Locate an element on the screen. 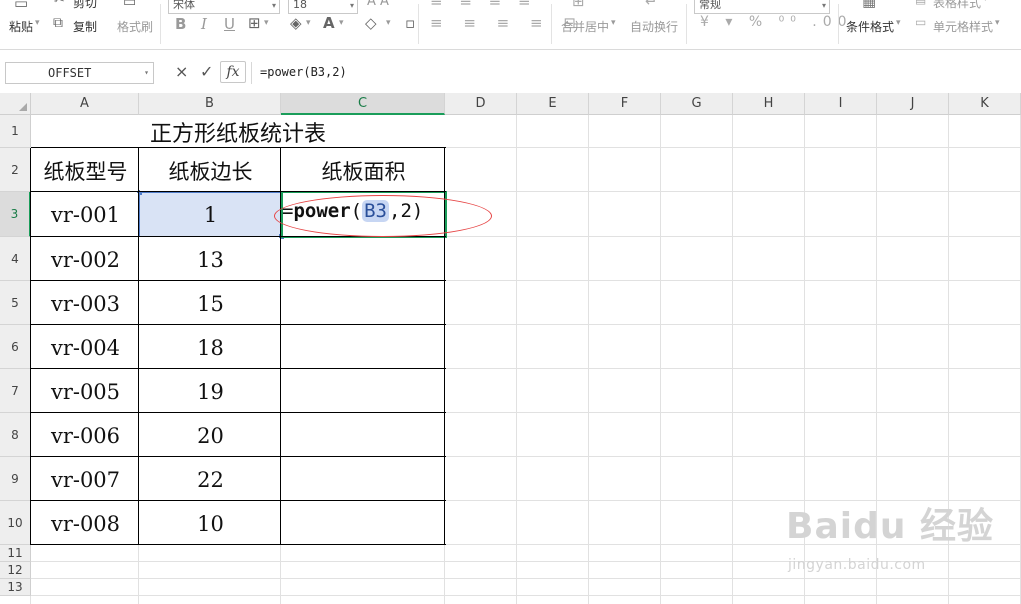 The width and height of the screenshot is (1021, 604). column-header-a: A is located at coordinates (85, 104).